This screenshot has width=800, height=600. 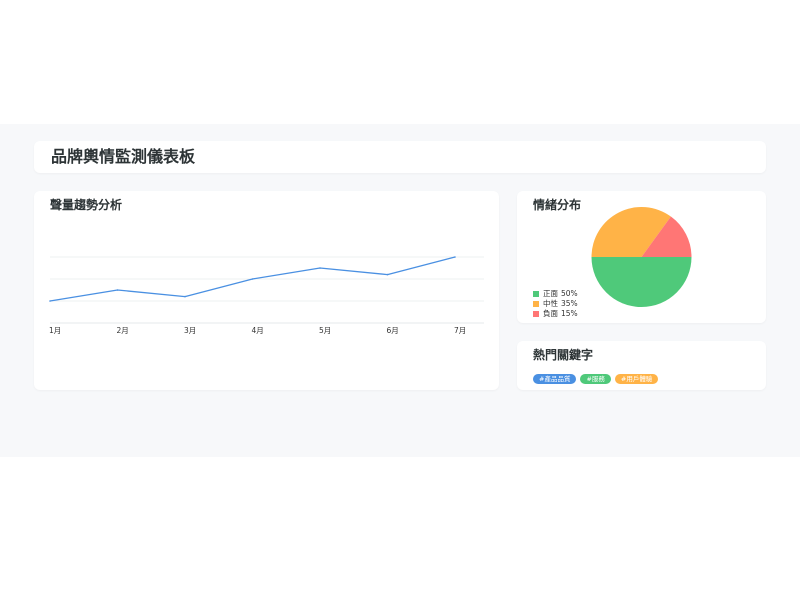 I want to click on page-title: 品牌輿情監測儀表板, so click(x=123, y=156).